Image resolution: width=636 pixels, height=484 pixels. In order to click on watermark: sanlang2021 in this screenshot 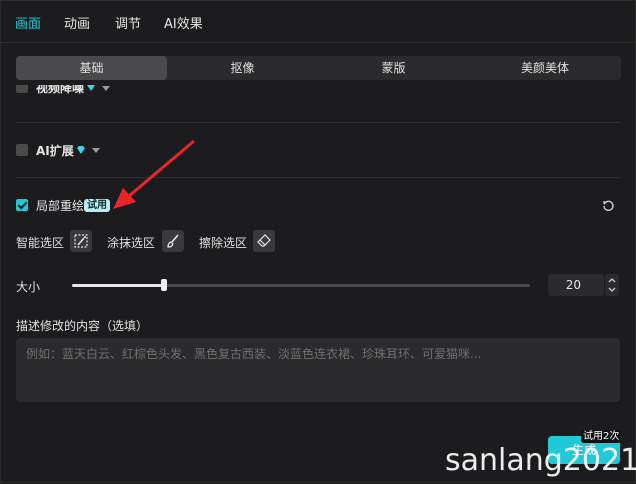, I will do `click(540, 460)`.